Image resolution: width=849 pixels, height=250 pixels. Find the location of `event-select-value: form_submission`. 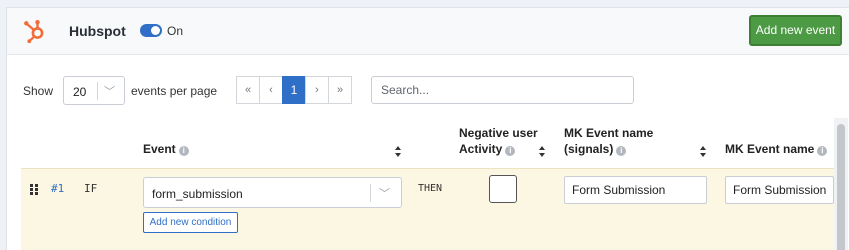

event-select-value: form_submission is located at coordinates (197, 194).